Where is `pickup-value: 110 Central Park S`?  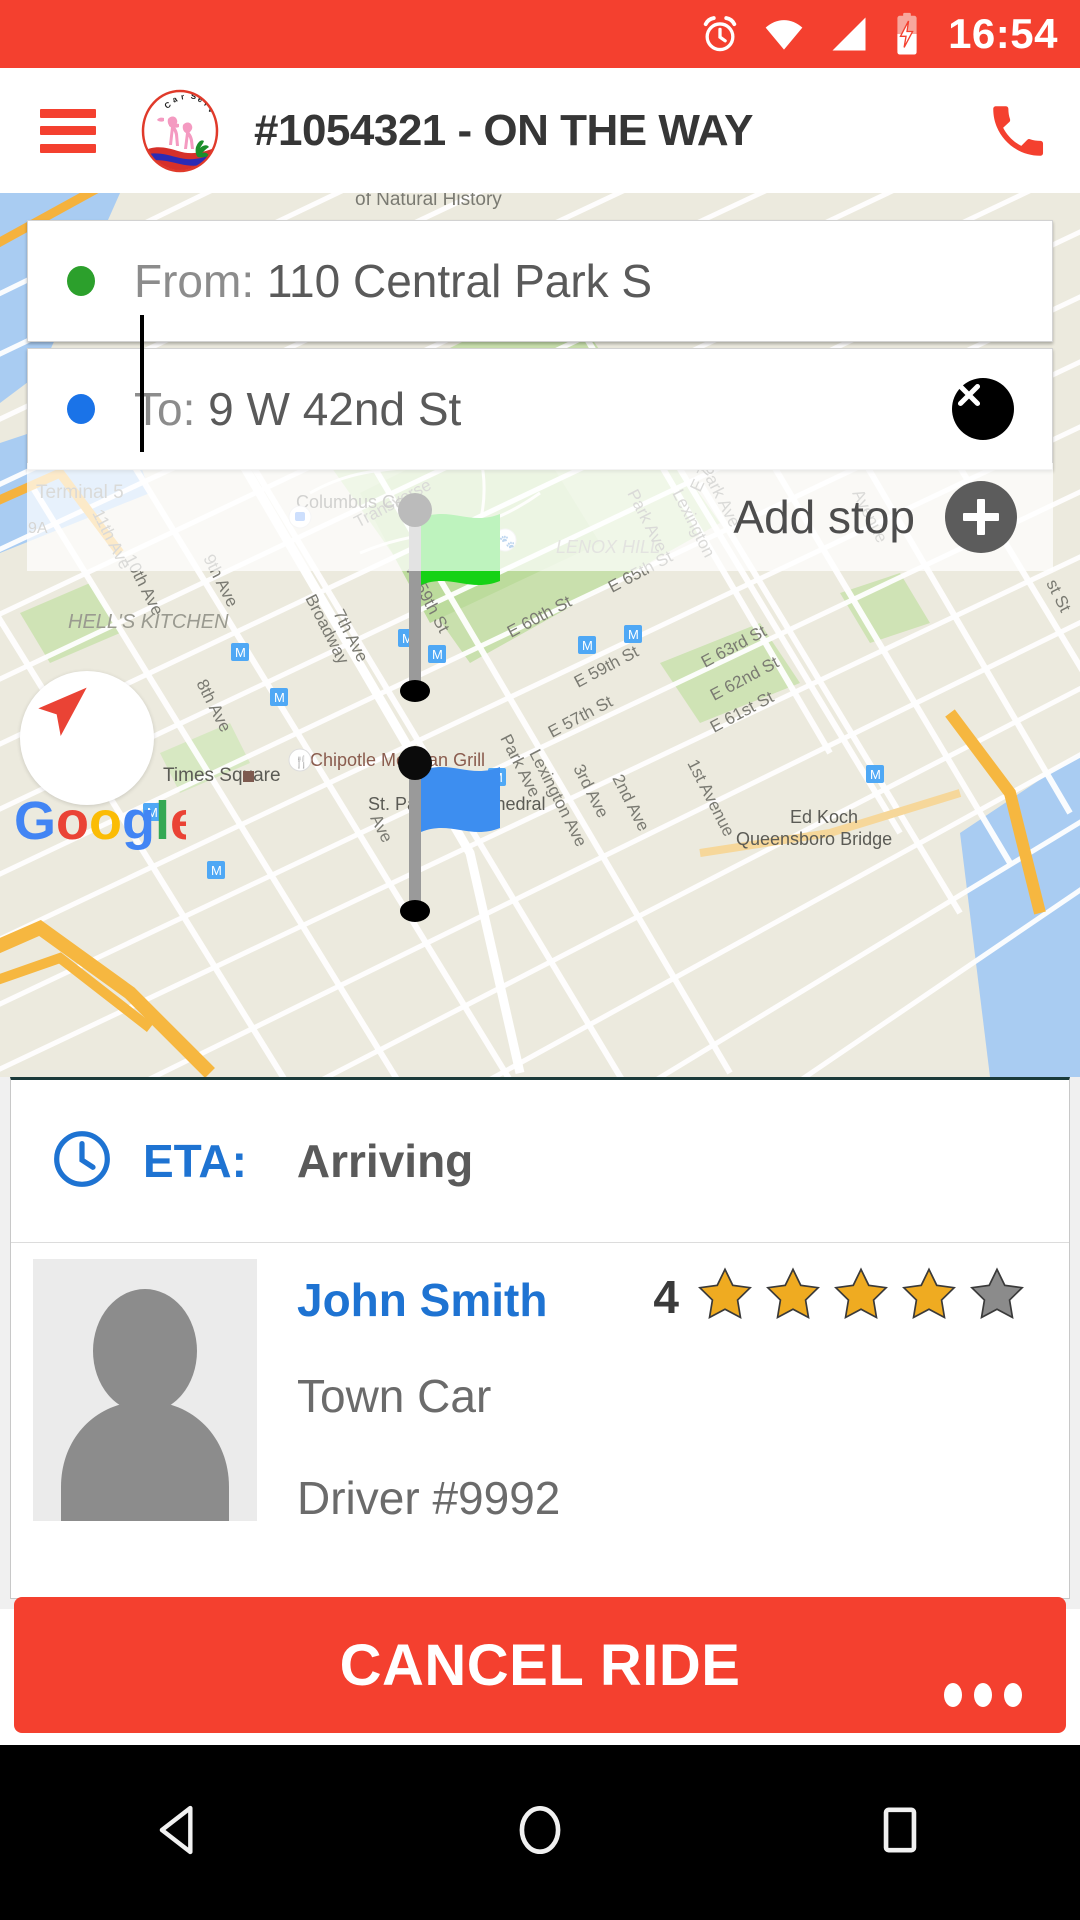 pickup-value: 110 Central Park S is located at coordinates (459, 281).